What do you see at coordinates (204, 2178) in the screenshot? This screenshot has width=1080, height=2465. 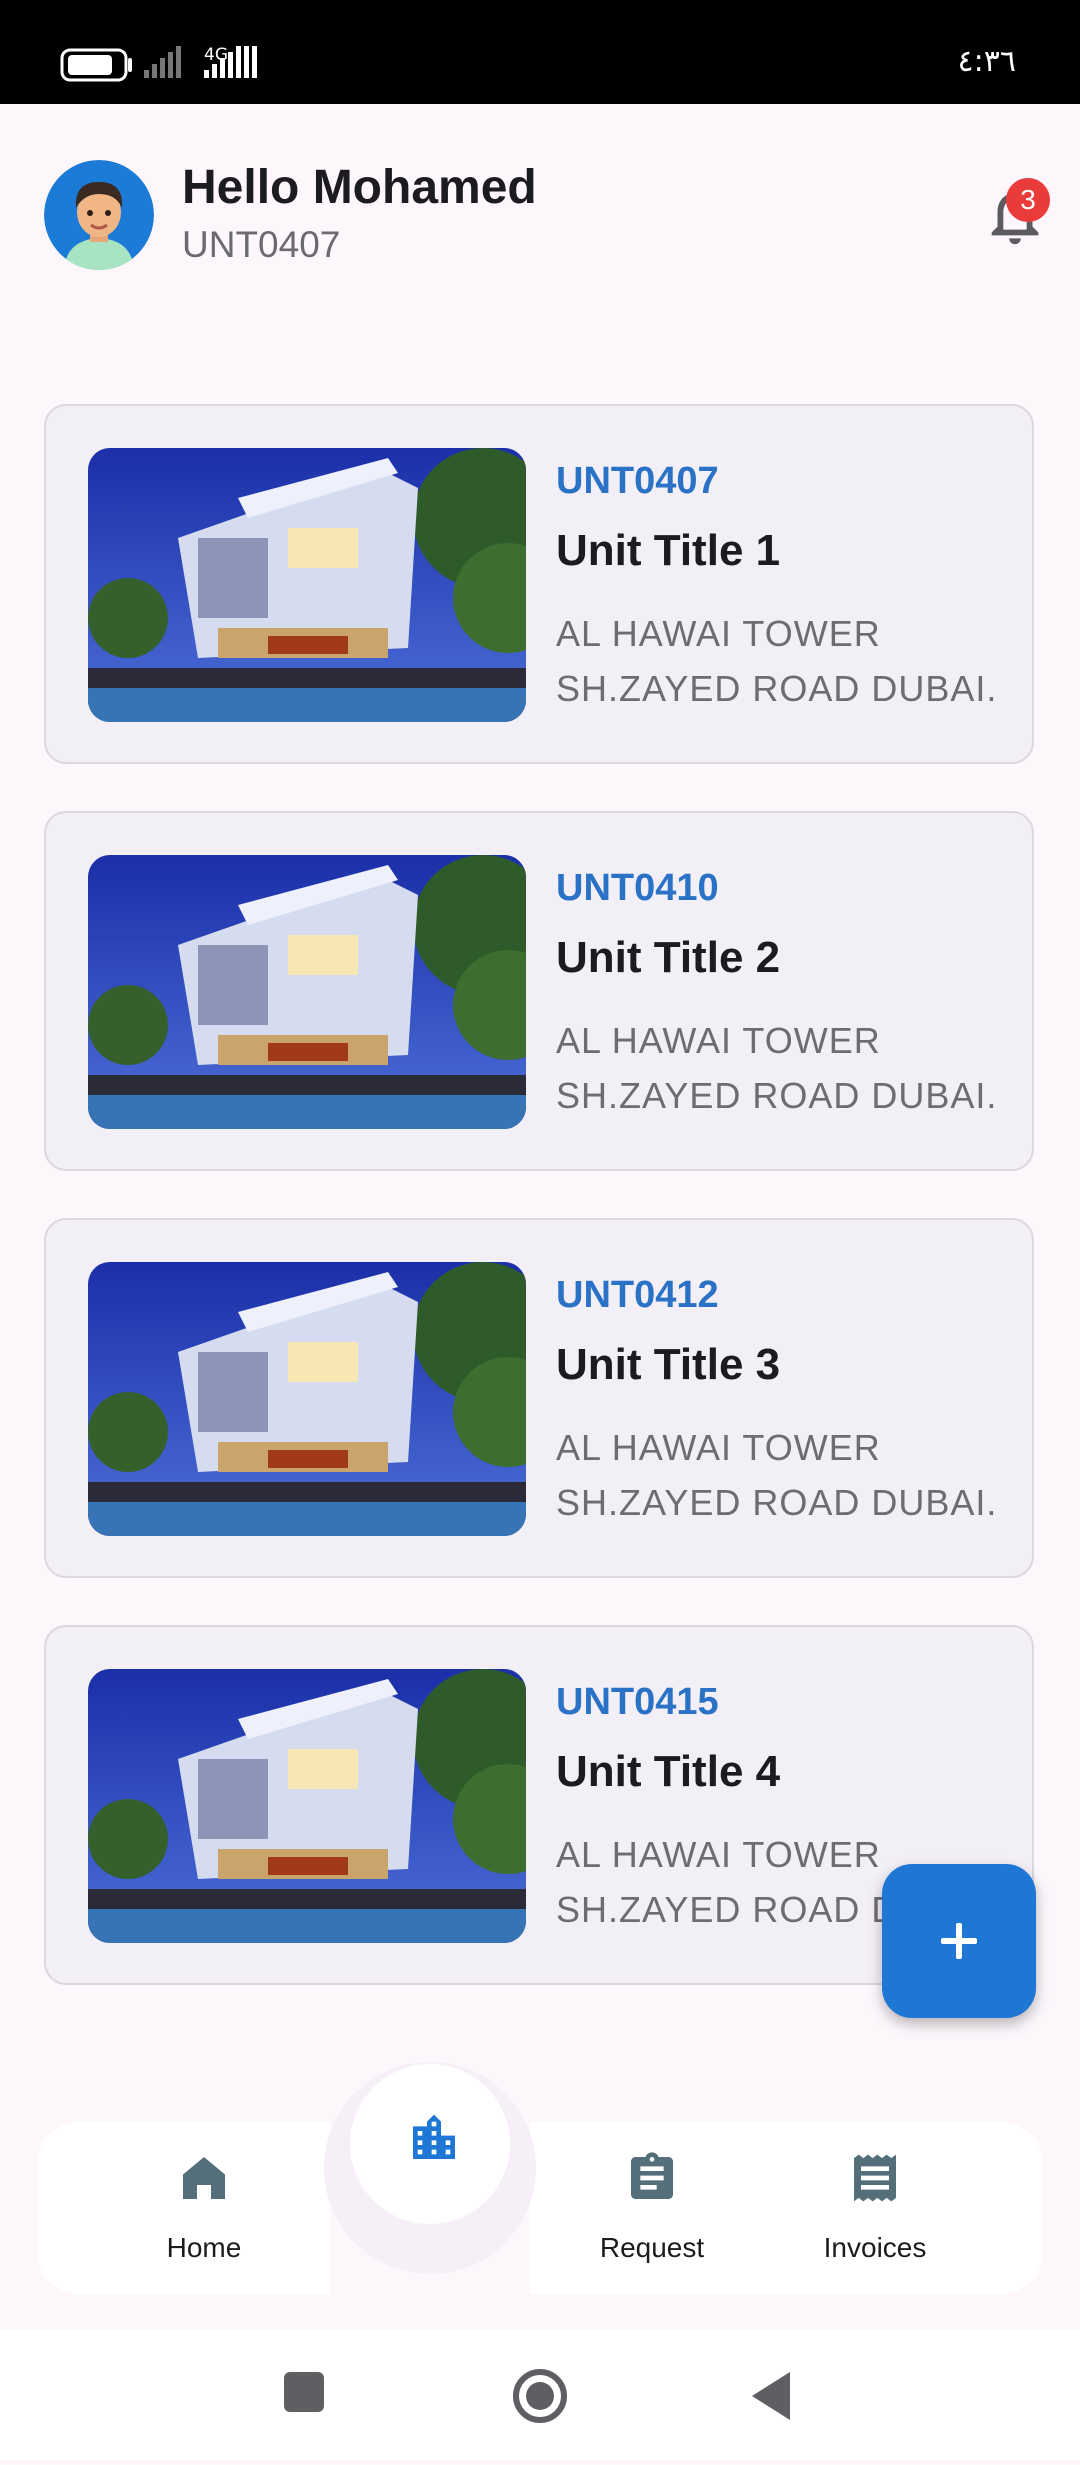 I see `home-icon` at bounding box center [204, 2178].